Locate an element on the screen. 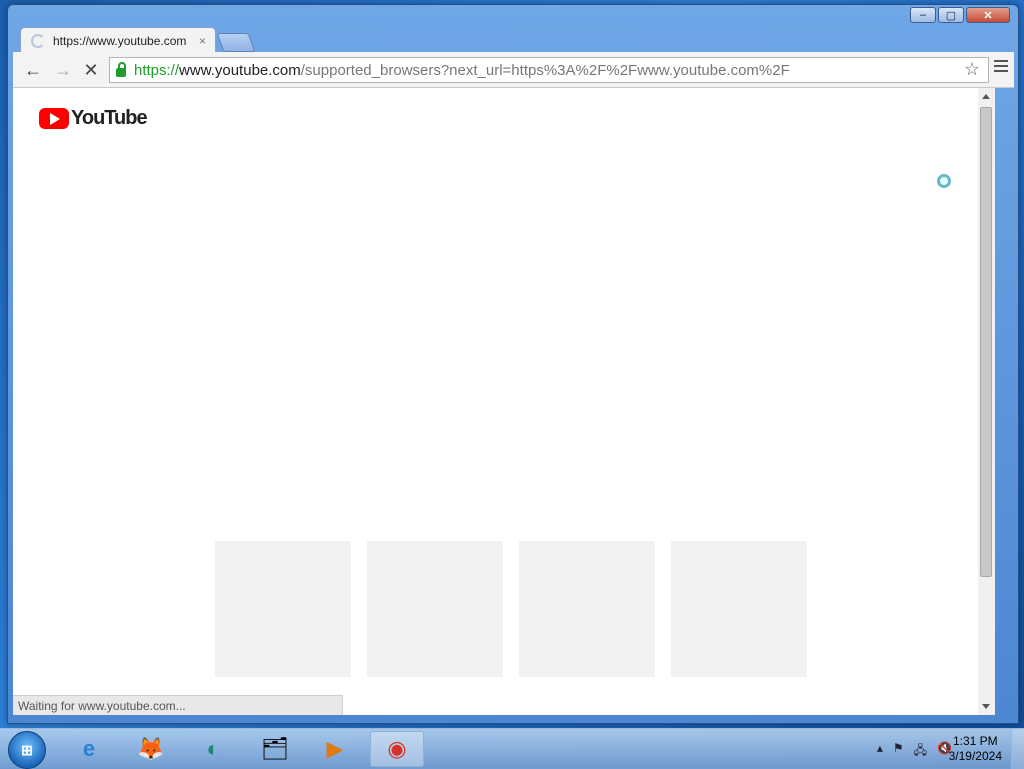  edge-icon: ◐ is located at coordinates (213, 749).